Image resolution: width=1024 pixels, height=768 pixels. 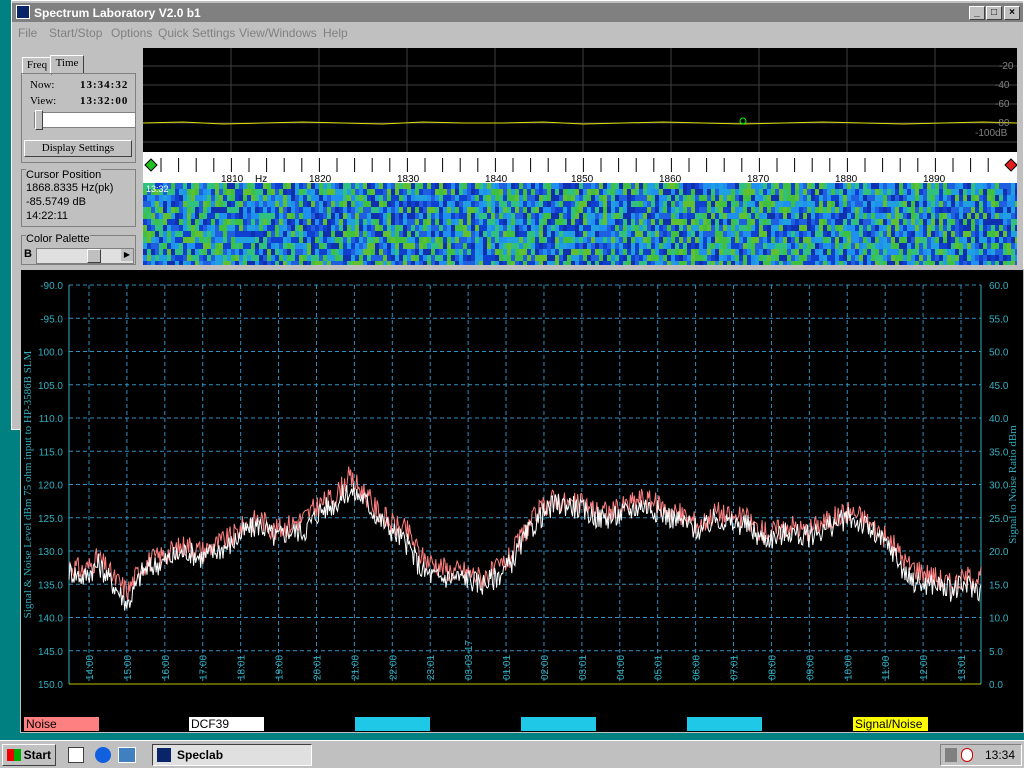 I want to click on palette-scroll-thumb, so click(x=94, y=256).